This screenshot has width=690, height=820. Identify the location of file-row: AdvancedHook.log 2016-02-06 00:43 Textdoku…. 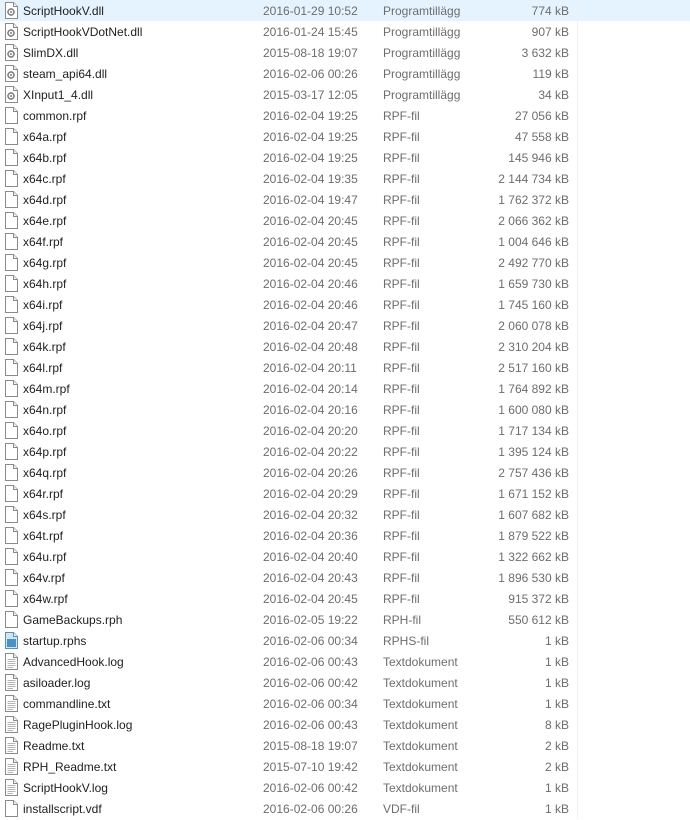
(345, 661).